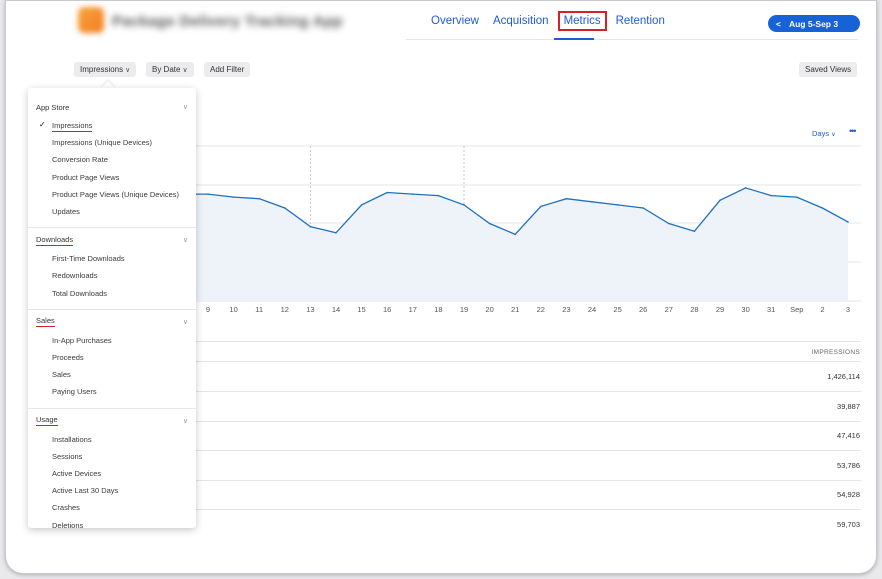 This screenshot has height=579, width=882. I want to click on table-divider, so click(528, 361).